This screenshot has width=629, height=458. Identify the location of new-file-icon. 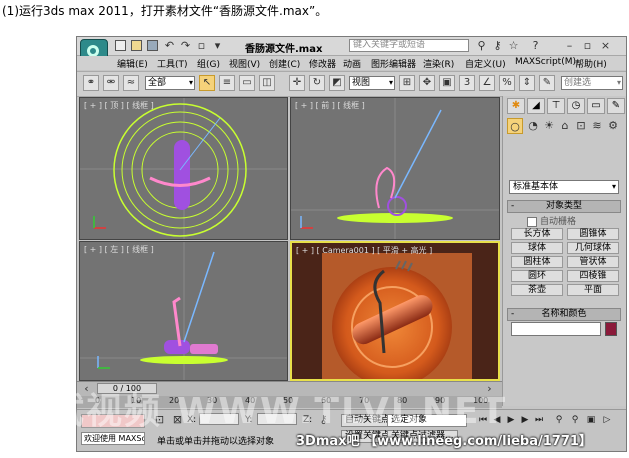
(120, 45).